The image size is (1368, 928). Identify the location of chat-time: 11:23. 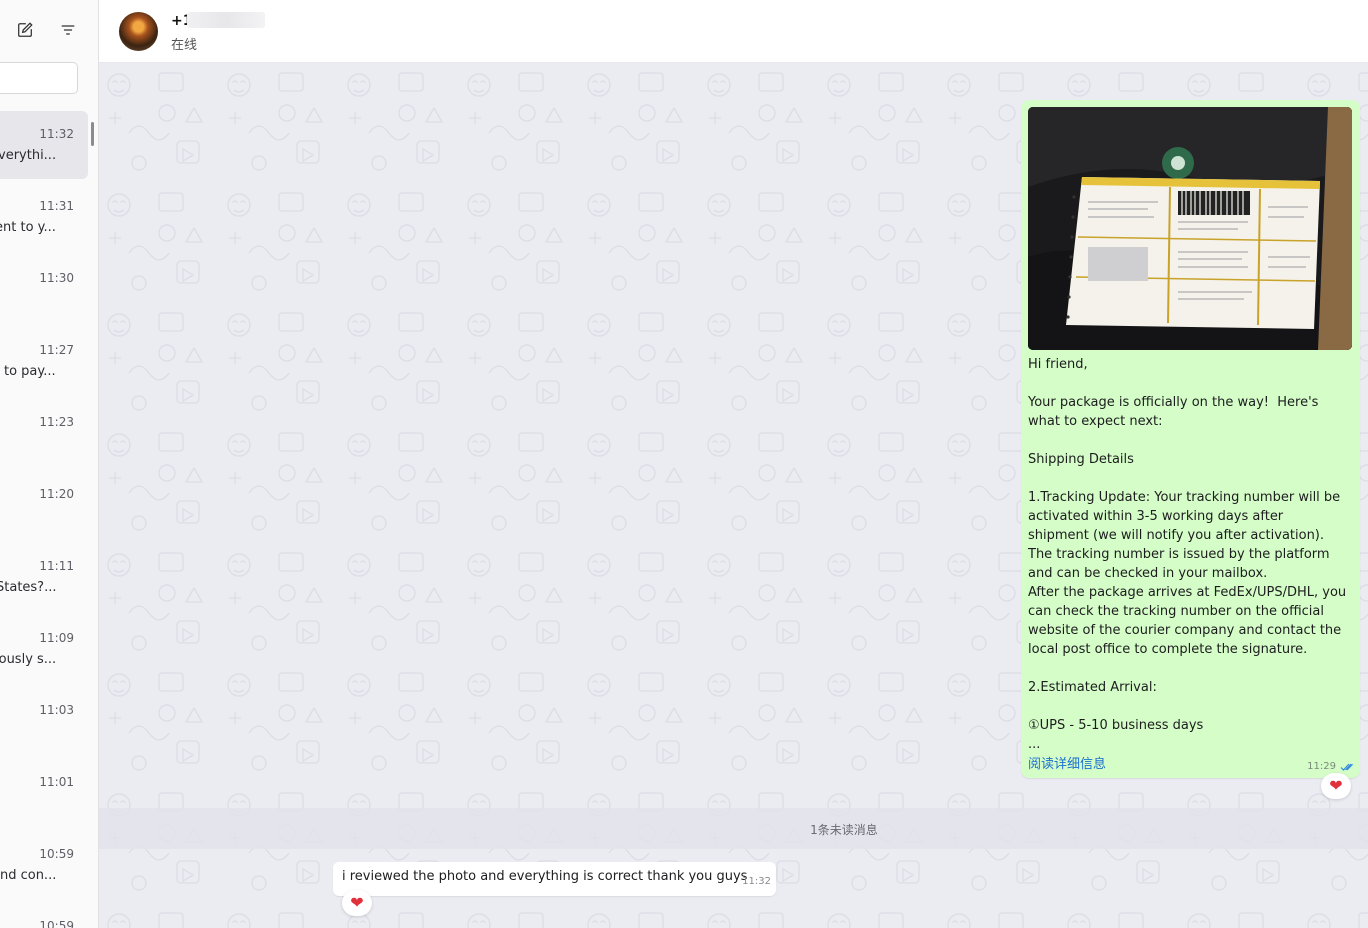
(56, 422).